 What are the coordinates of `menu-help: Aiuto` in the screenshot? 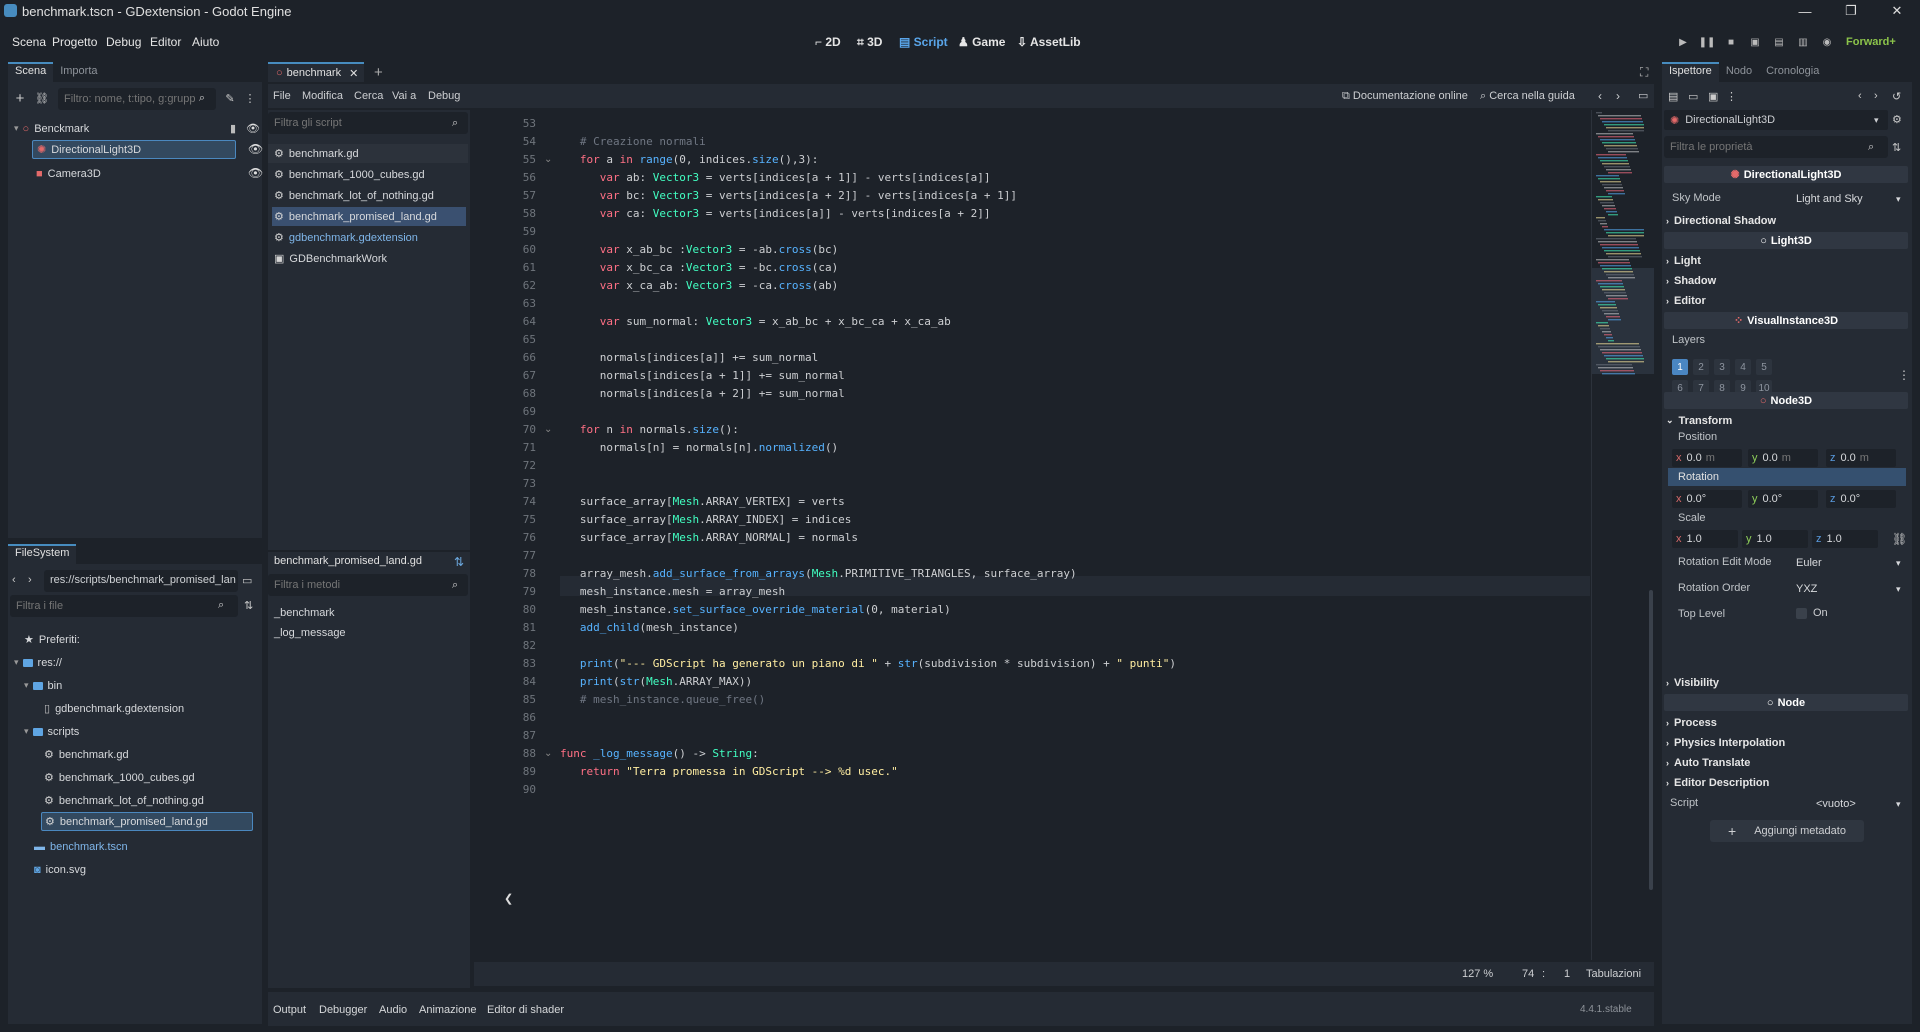 It's located at (205, 42).